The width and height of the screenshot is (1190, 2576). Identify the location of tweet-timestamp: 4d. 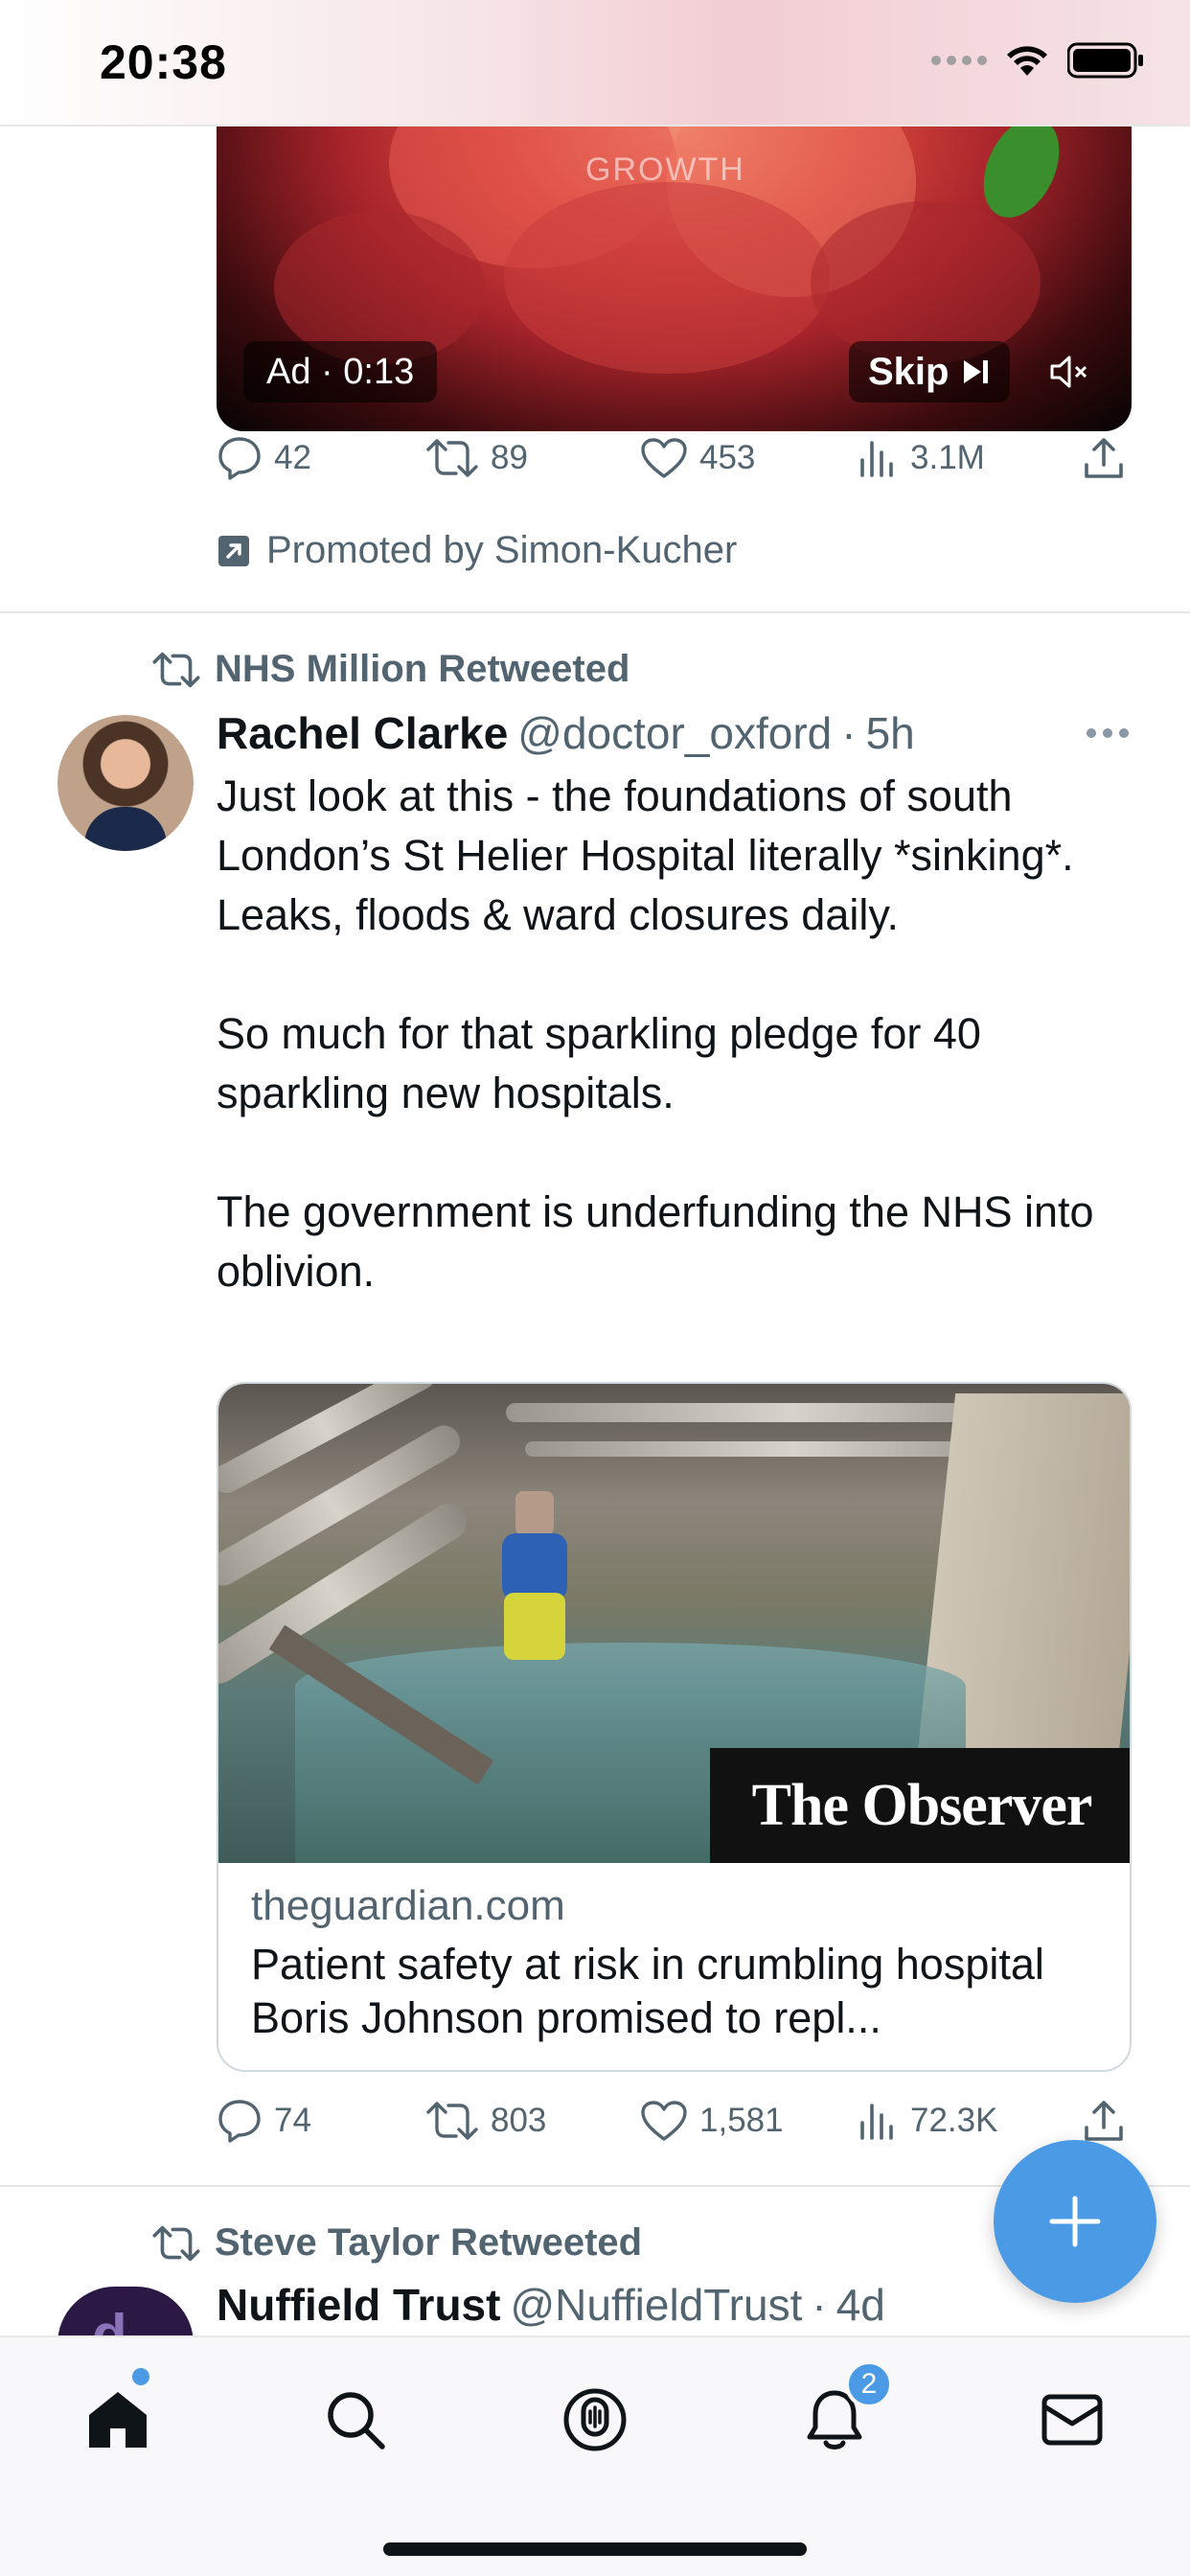
(860, 2305).